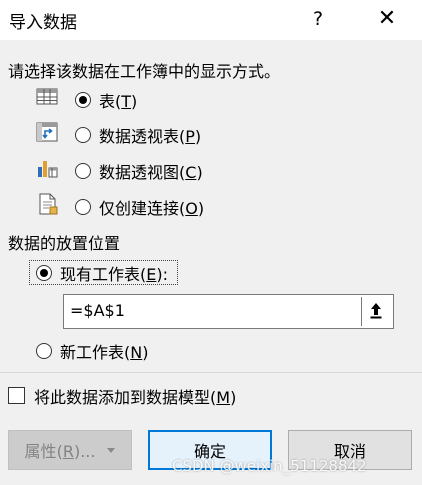 Image resolution: width=422 pixels, height=485 pixels. I want to click on option-connection-only-label: 仅创建连接, so click(139, 208).